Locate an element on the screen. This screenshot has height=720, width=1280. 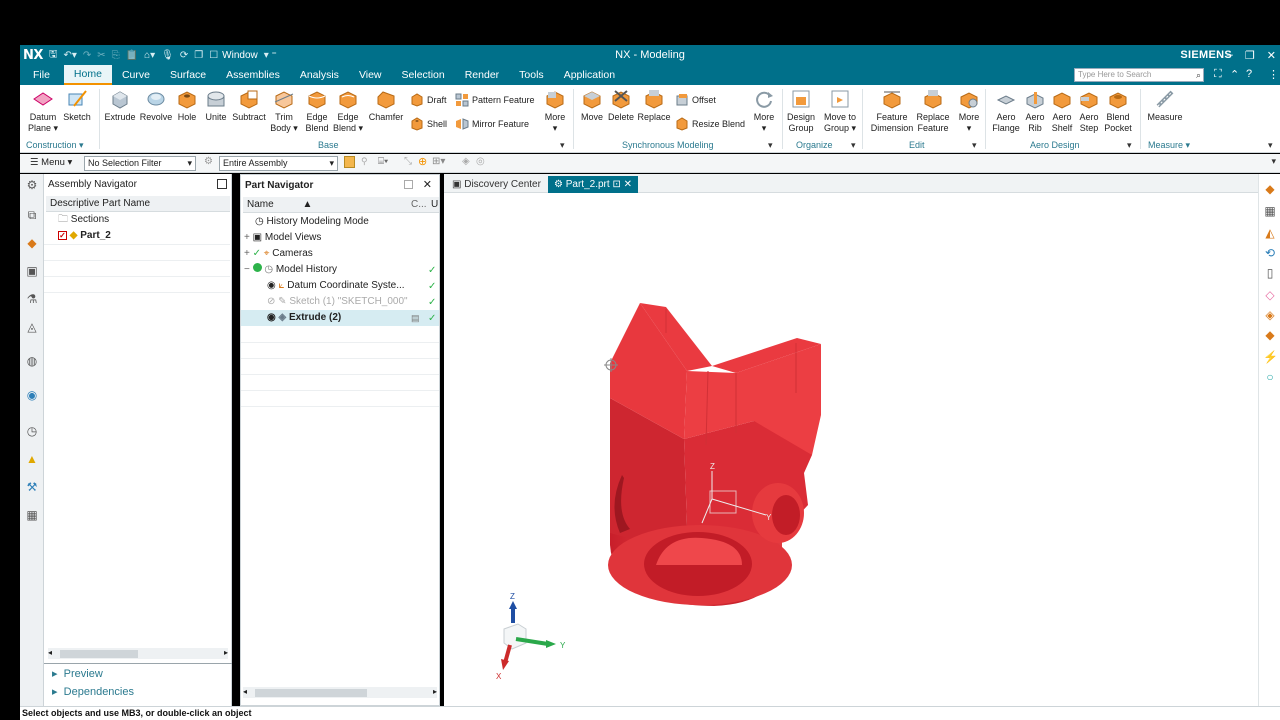
more-options-icon: ⋮ is located at coordinates (1273, 74).